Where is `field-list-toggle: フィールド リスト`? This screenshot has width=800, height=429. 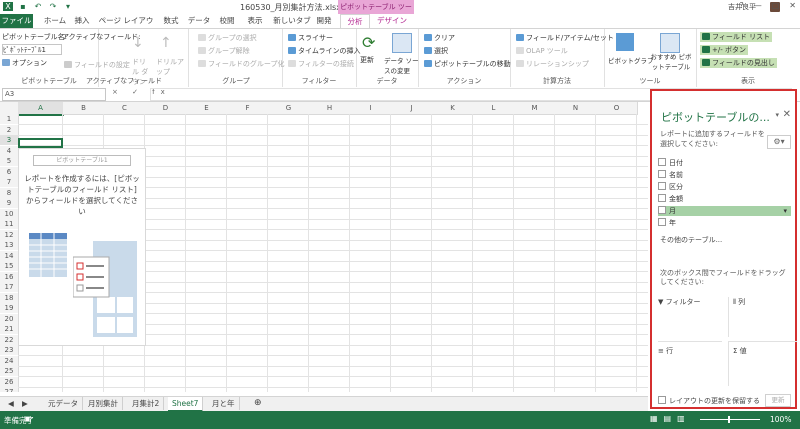 field-list-toggle: フィールド リスト is located at coordinates (736, 37).